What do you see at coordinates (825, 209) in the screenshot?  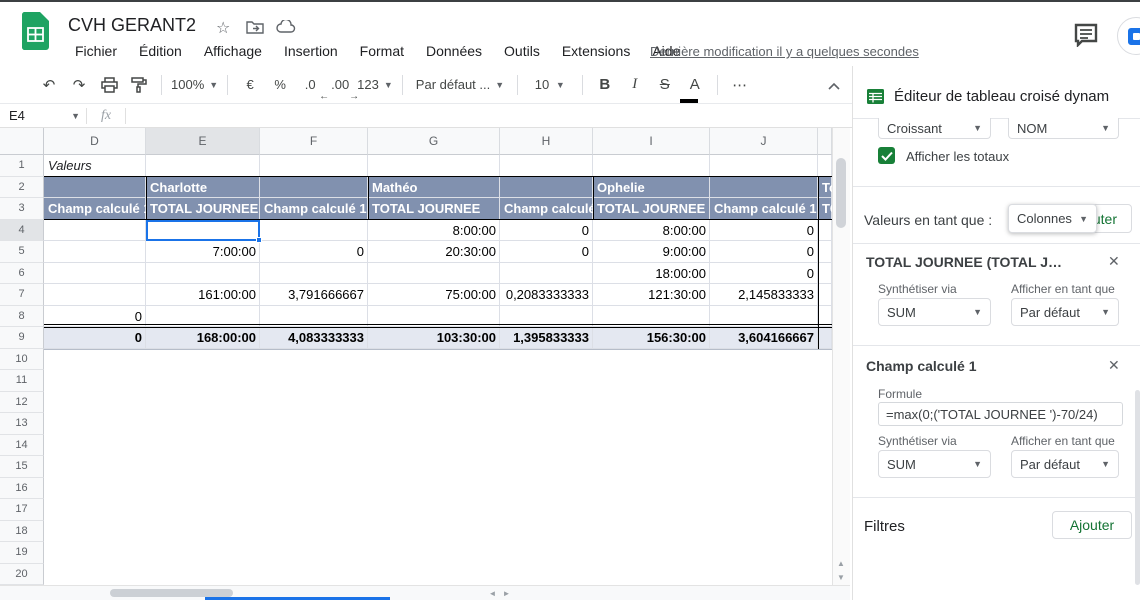 I see `cell-K3: TO` at bounding box center [825, 209].